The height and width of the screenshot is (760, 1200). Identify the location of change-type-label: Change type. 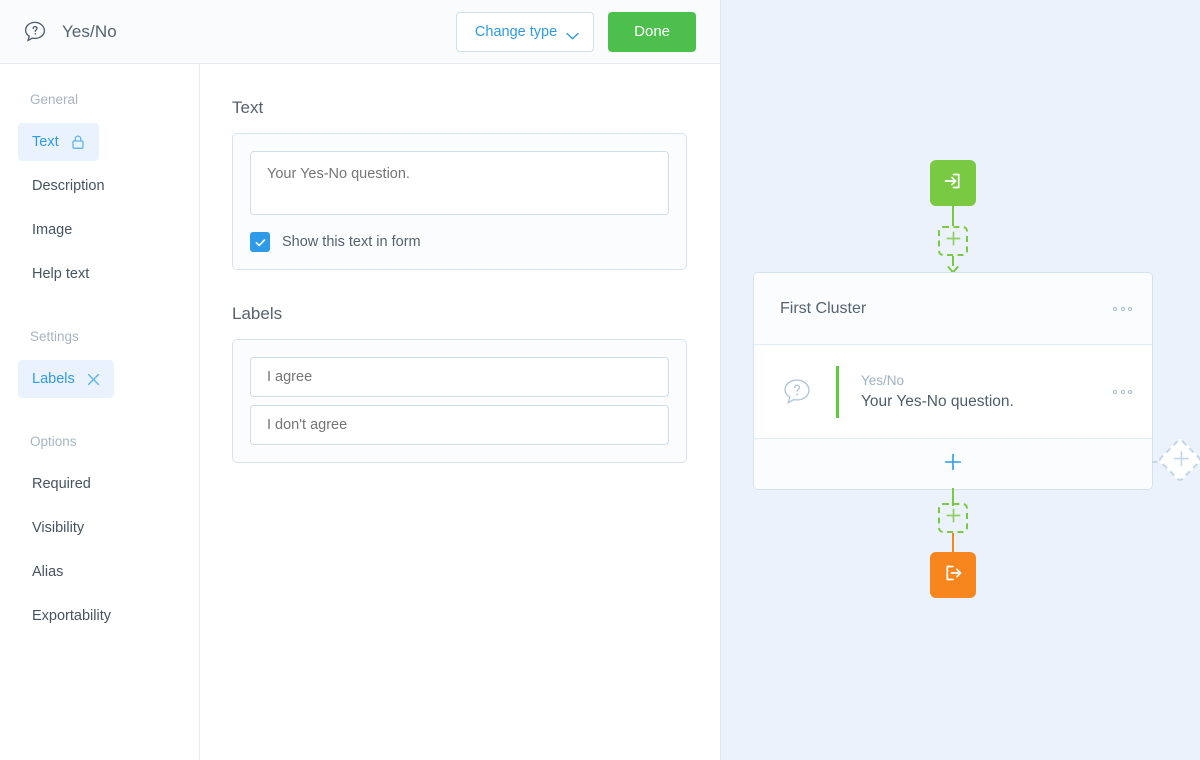
(516, 31).